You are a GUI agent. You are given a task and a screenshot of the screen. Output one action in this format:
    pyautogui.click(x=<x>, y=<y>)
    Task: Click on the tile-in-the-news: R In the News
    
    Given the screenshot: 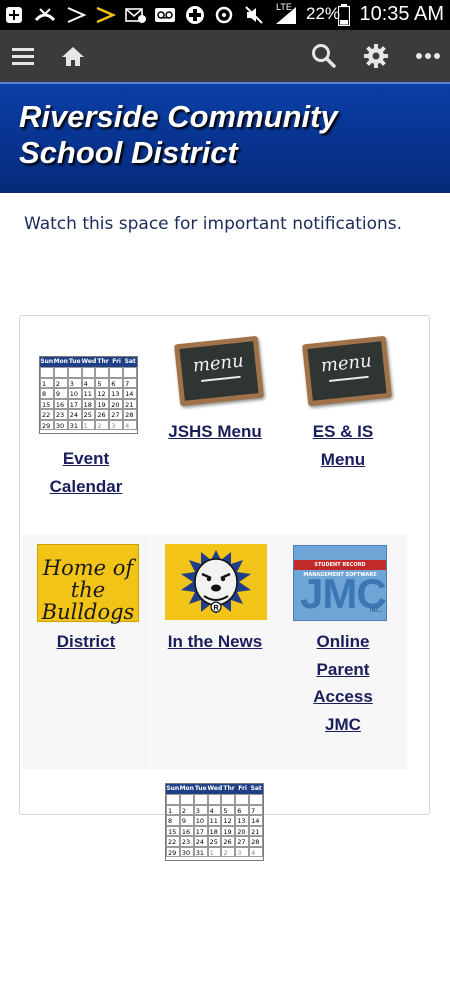 What is the action you would take?
    pyautogui.click(x=215, y=651)
    